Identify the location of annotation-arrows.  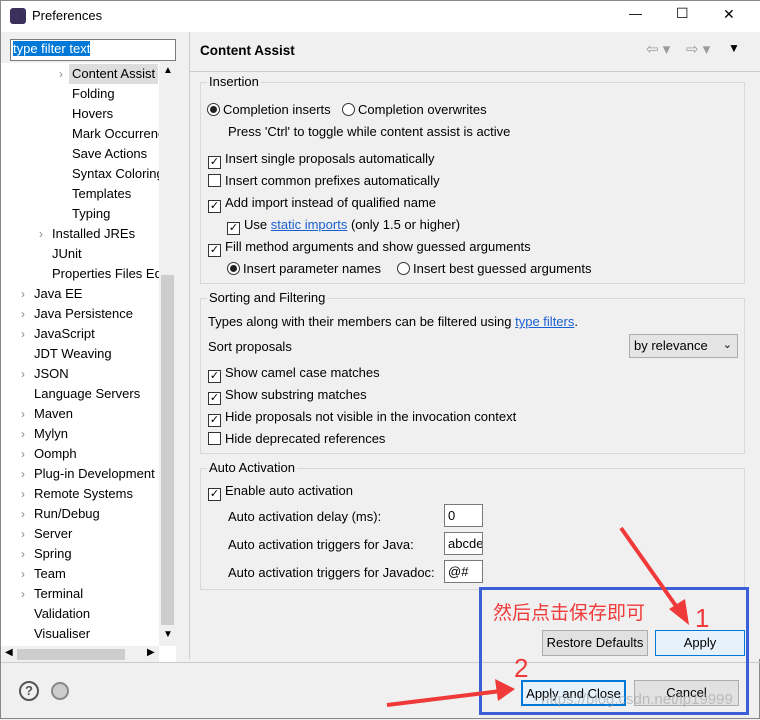
(537, 616).